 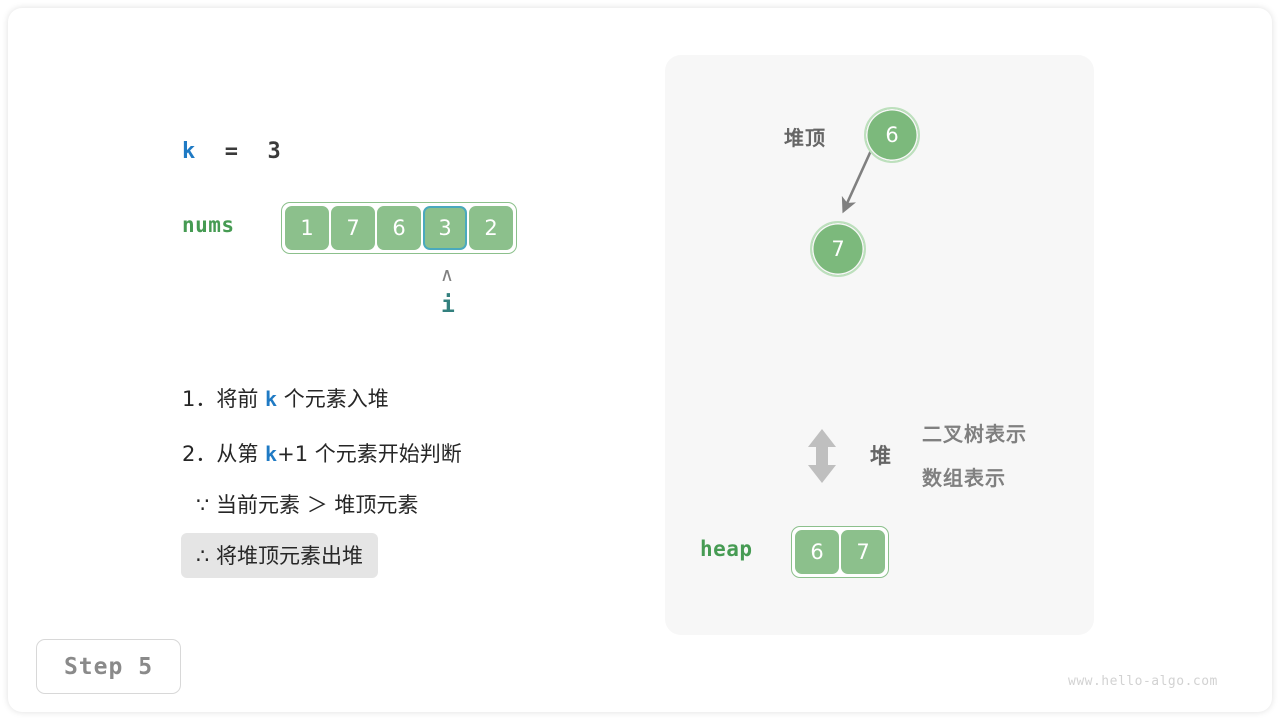 I want to click on step-badge: Step 5, so click(x=108, y=666).